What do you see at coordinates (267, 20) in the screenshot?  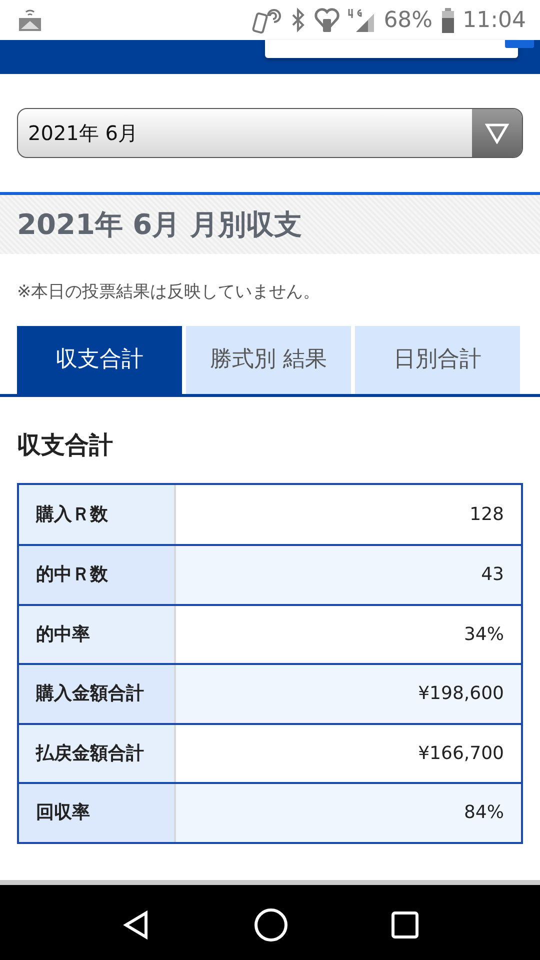 I see `phone-nfc-icon` at bounding box center [267, 20].